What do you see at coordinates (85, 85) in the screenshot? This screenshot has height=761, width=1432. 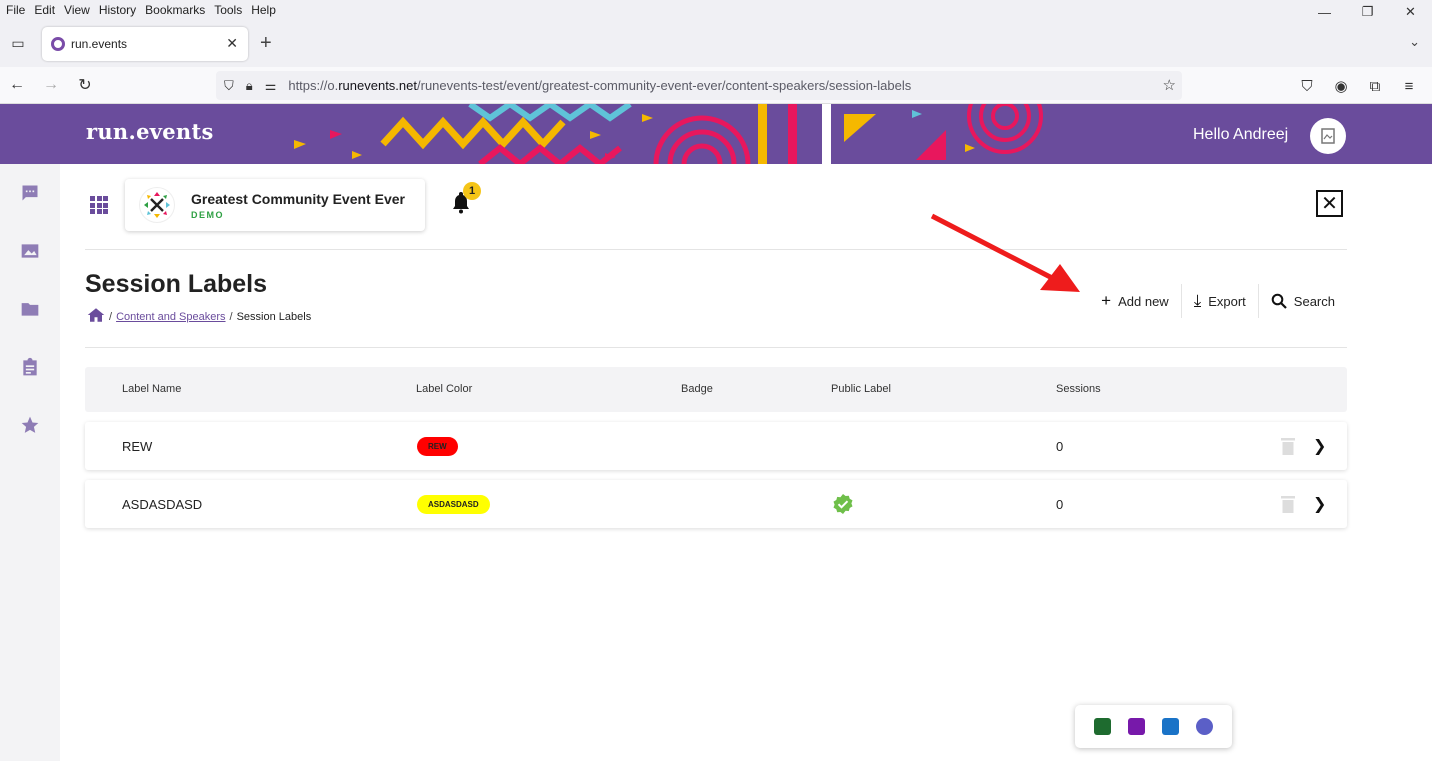 I see `reload-icon: ↻` at bounding box center [85, 85].